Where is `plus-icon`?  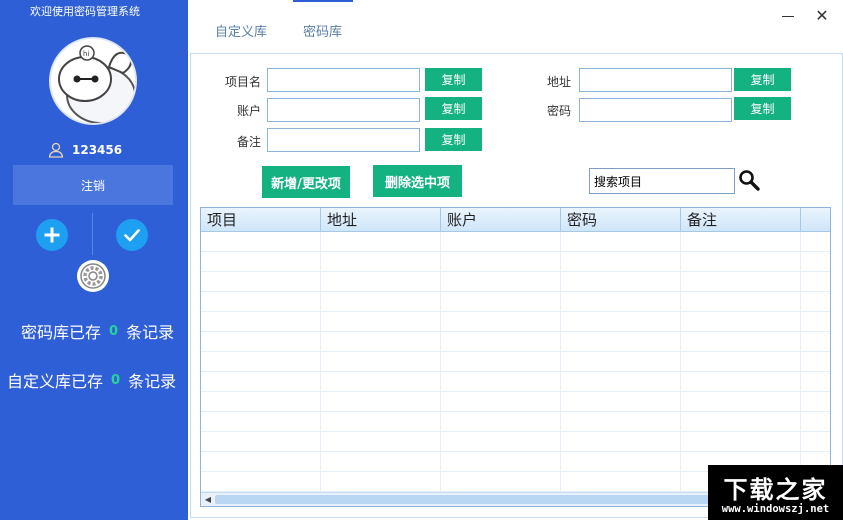 plus-icon is located at coordinates (52, 235).